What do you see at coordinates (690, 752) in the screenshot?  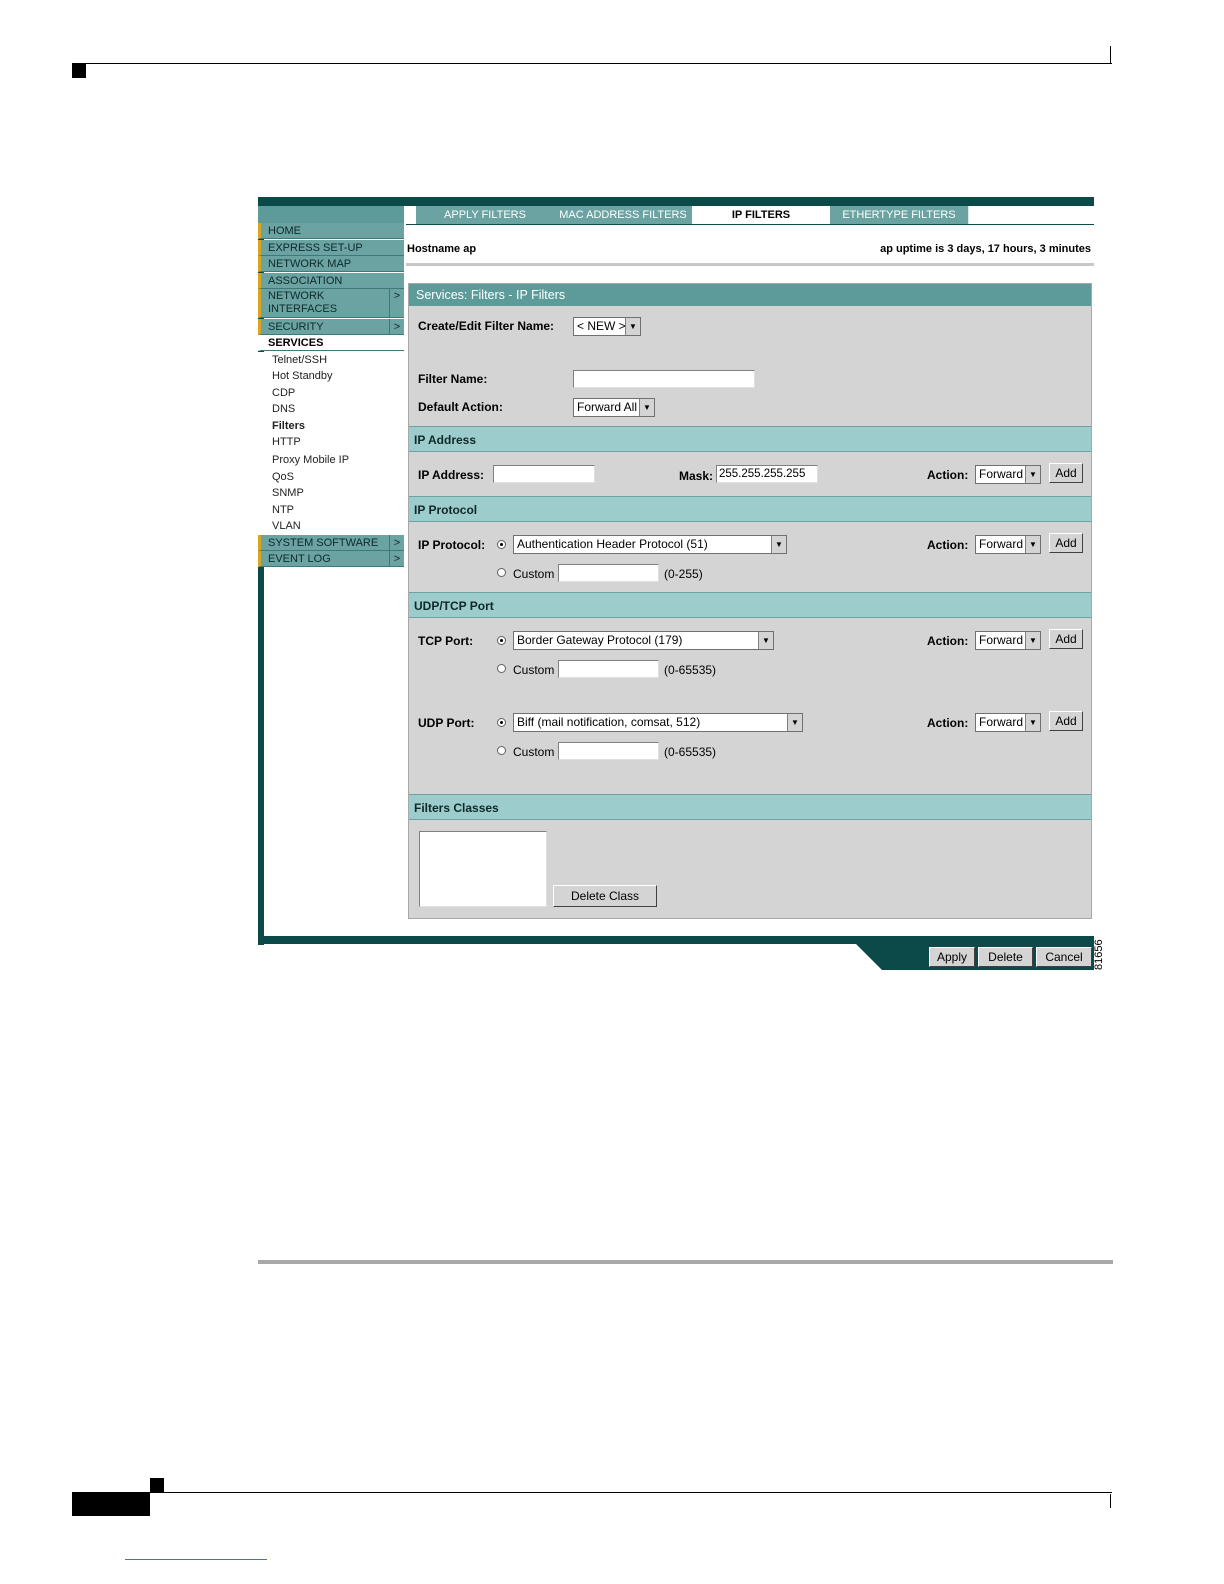 I see `udp-port-range: (0-65535)` at bounding box center [690, 752].